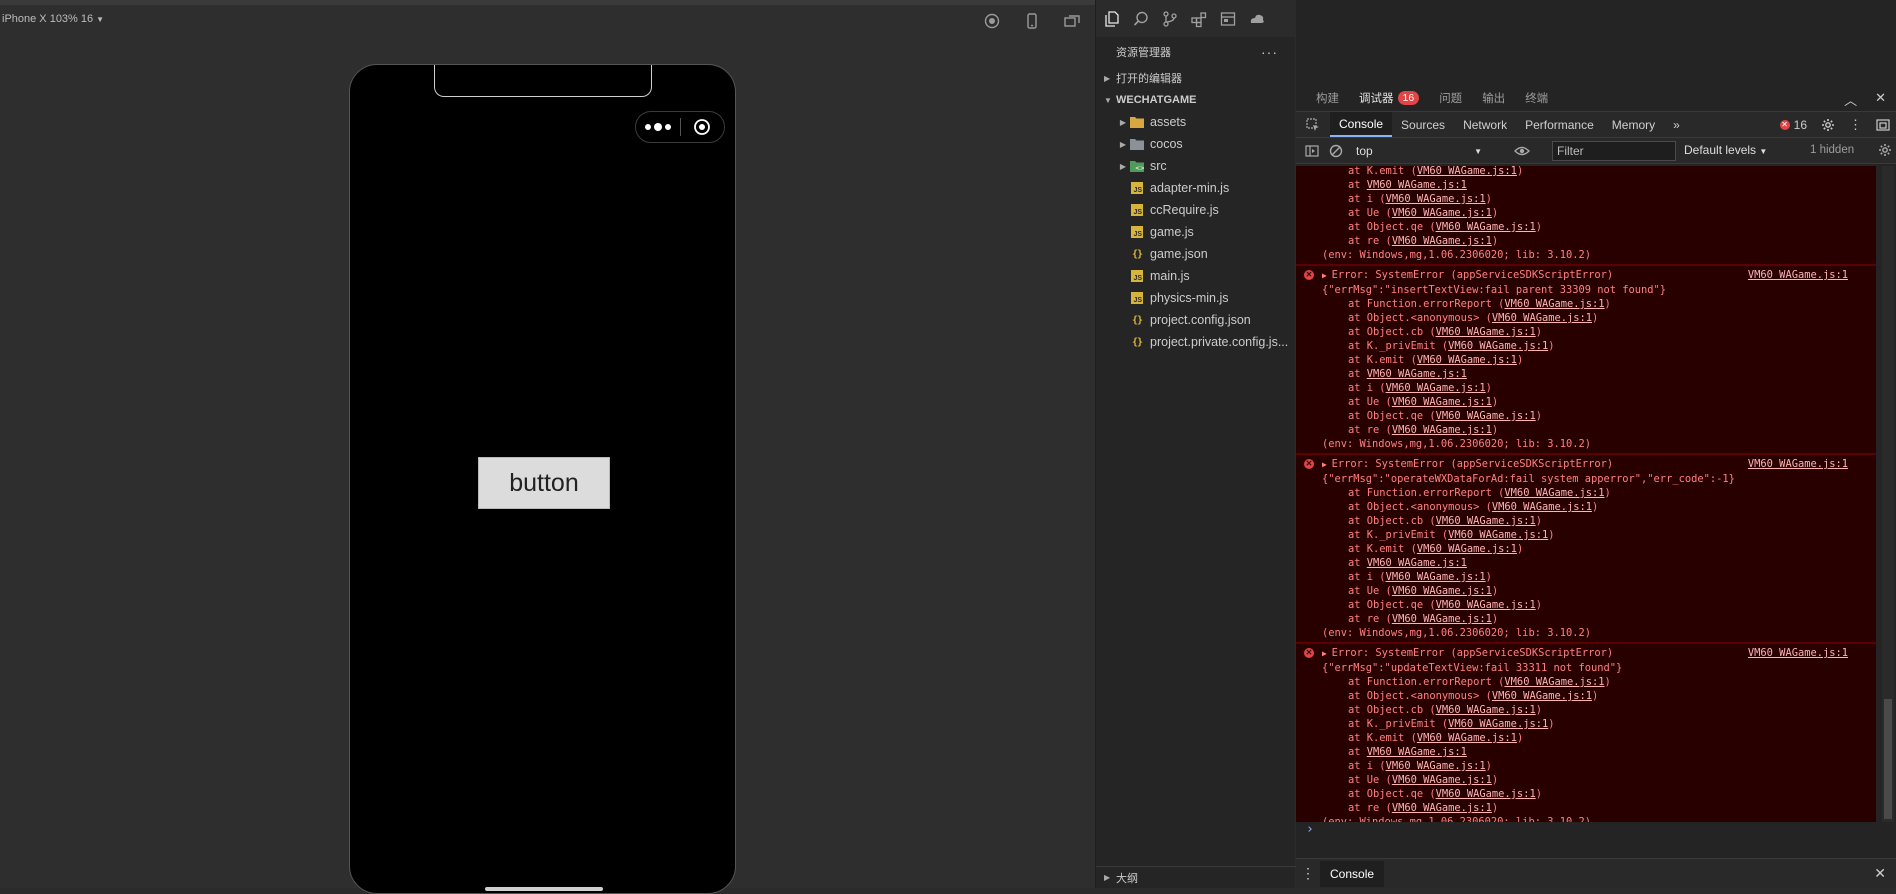 The height and width of the screenshot is (894, 1896). What do you see at coordinates (1493, 98) in the screenshot?
I see `tab-output: 输出` at bounding box center [1493, 98].